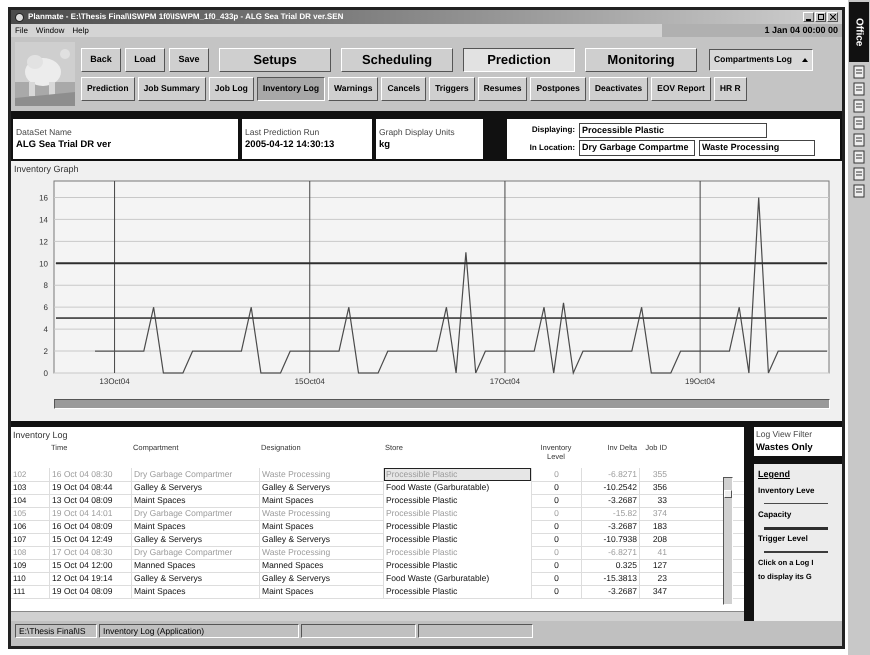 Image resolution: width=870 pixels, height=655 pixels. I want to click on tick-label: 2, so click(46, 351).